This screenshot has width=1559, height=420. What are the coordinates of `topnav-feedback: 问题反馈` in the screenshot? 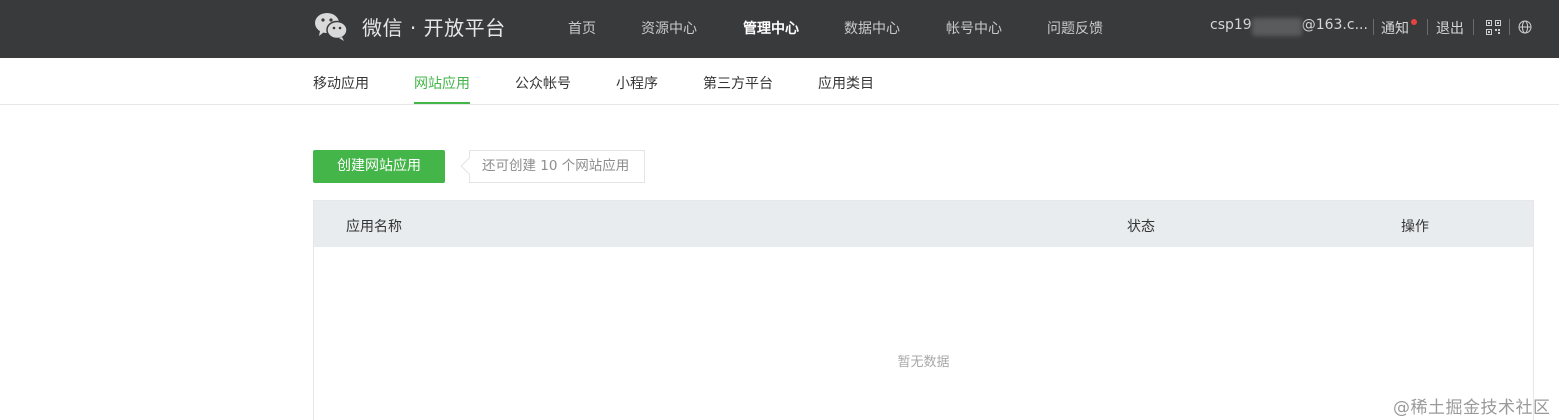 It's located at (1075, 28).